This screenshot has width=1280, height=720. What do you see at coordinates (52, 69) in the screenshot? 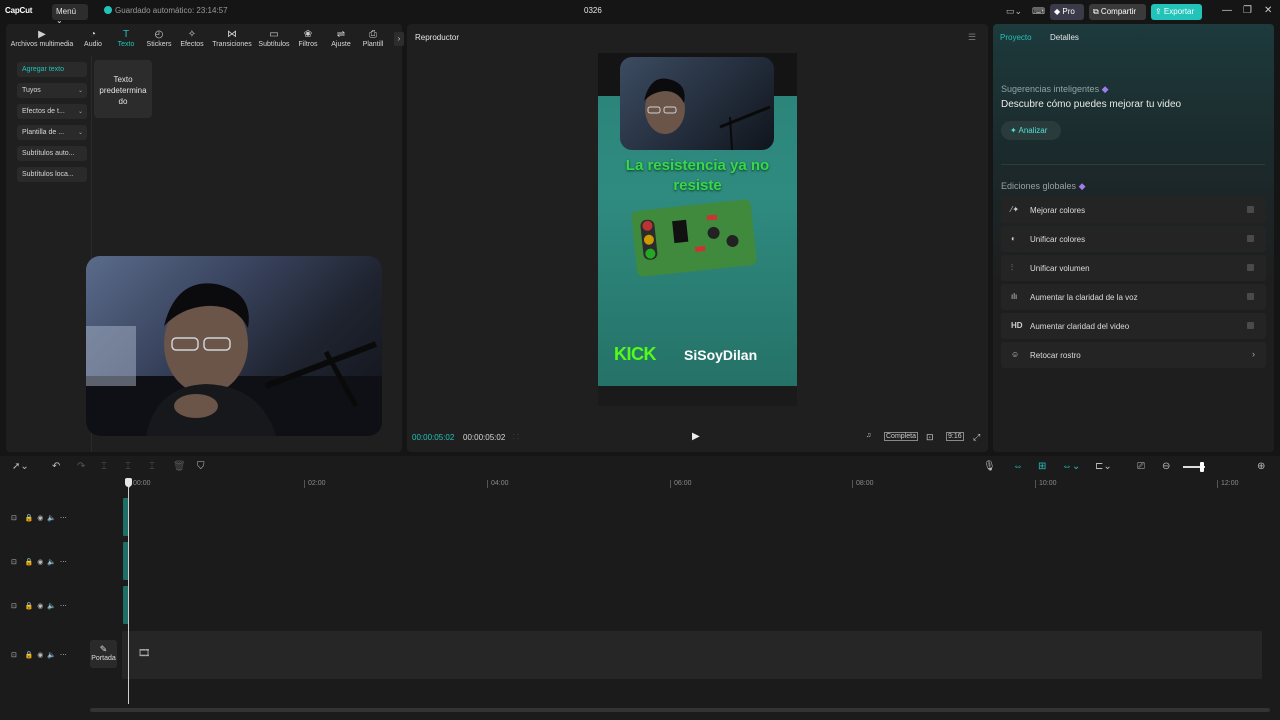
I see `nav-add-text: Agregar texto` at bounding box center [52, 69].